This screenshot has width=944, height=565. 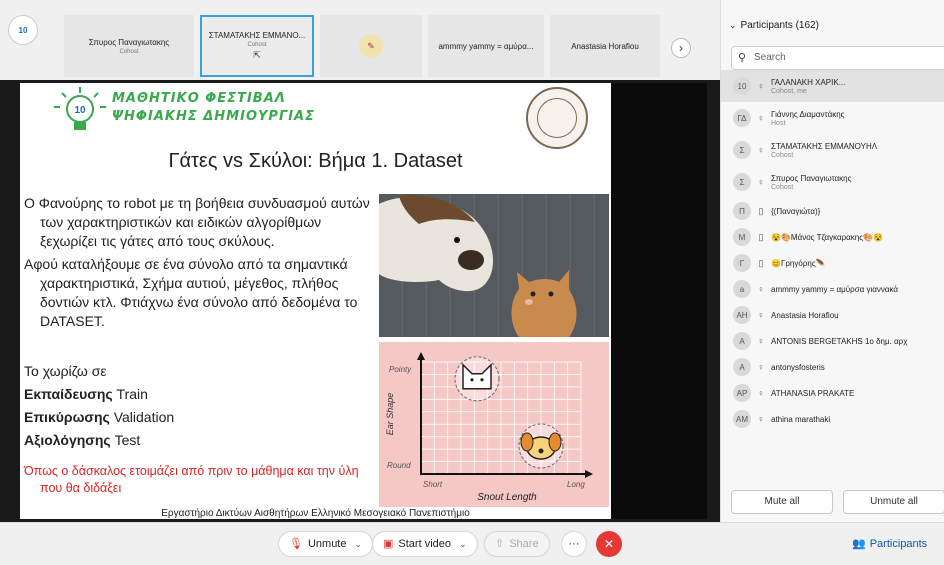 I want to click on participant-row: Μ ▯ 😵🎨Μάνος Τζαγκαρακης🎨😵, so click(x=832, y=237).